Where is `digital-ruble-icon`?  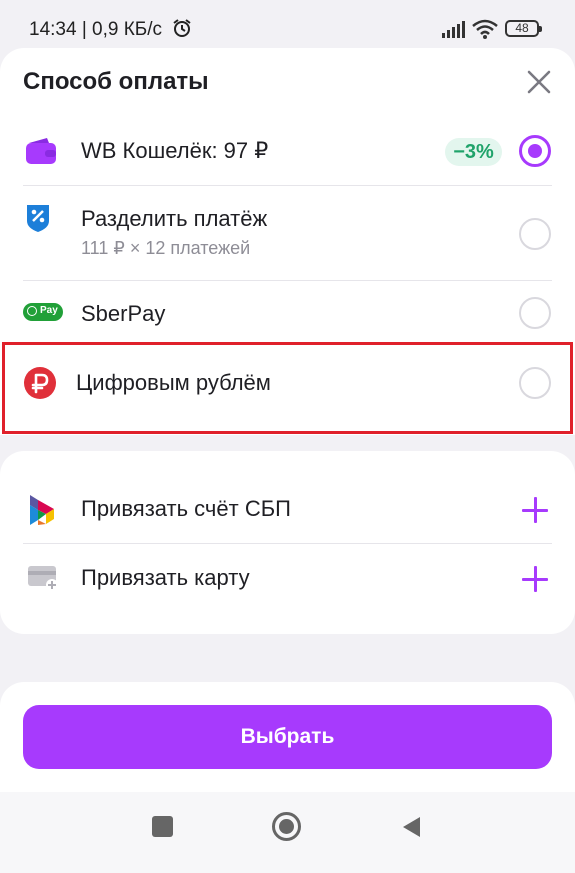
digital-ruble-icon is located at coordinates (40, 383).